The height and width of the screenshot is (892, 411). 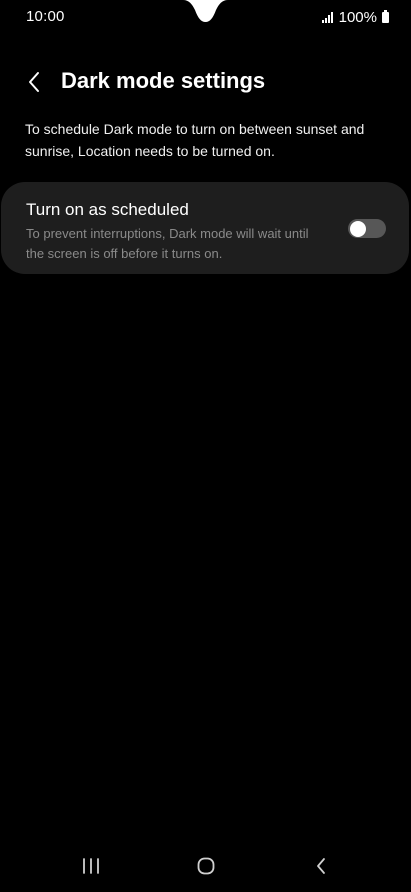 What do you see at coordinates (358, 228) in the screenshot?
I see `toggle-knob` at bounding box center [358, 228].